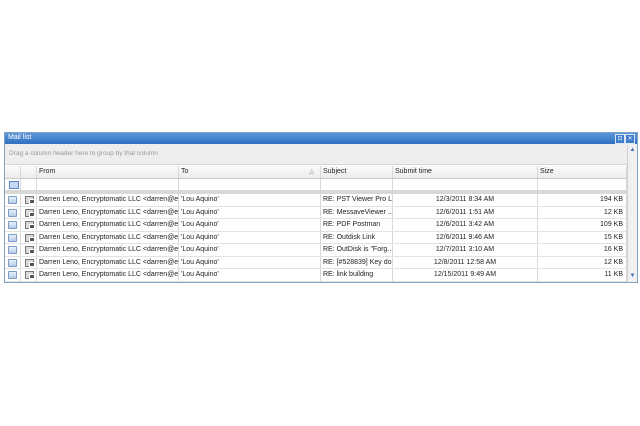 Image resolution: width=640 pixels, height=426 pixels. What do you see at coordinates (620, 139) in the screenshot?
I see `pin-icon: ⊡` at bounding box center [620, 139].